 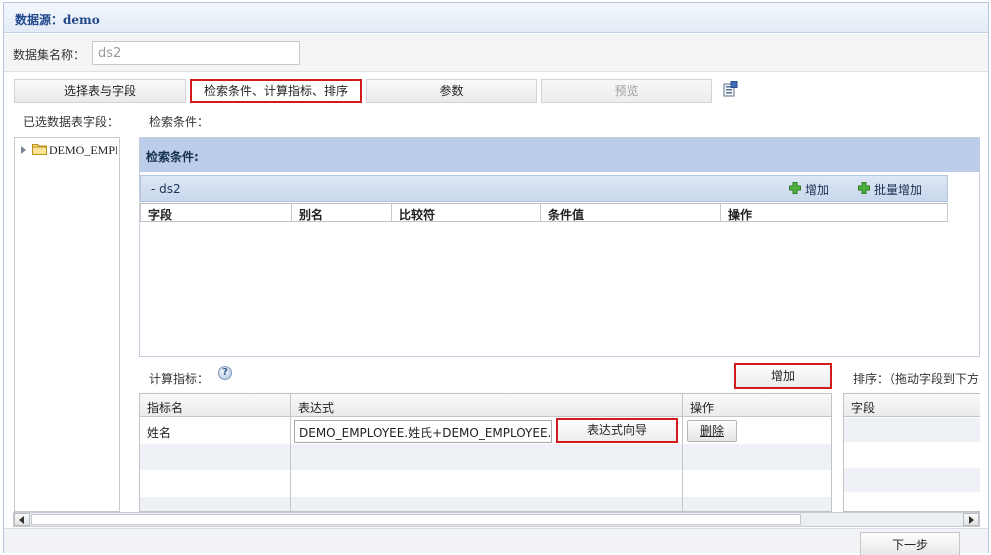 I want to click on col-header-condition-value: 条件值, so click(x=630, y=212).